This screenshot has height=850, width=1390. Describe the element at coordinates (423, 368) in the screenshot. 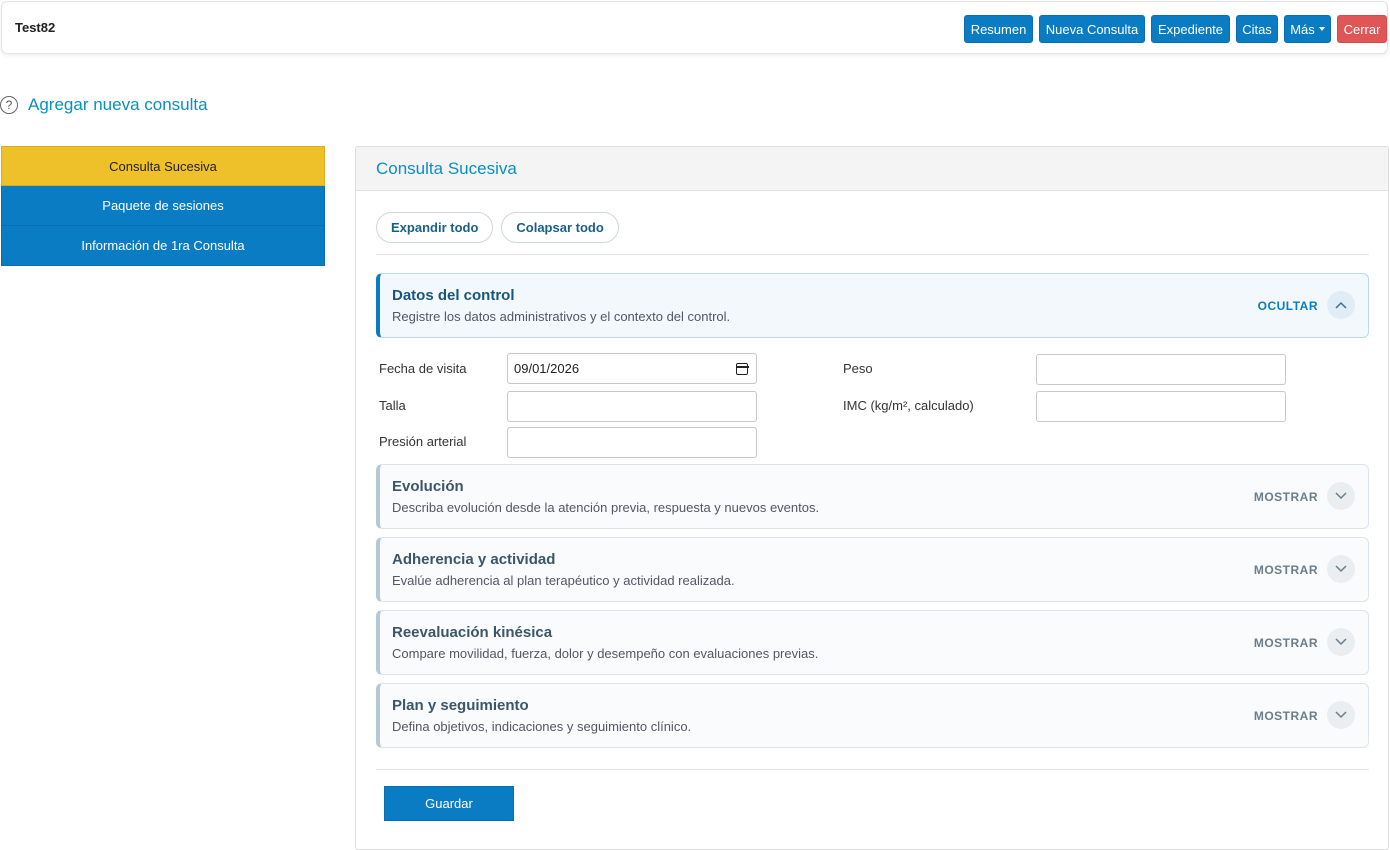

I see `fecha-label: Fecha de visita` at that location.